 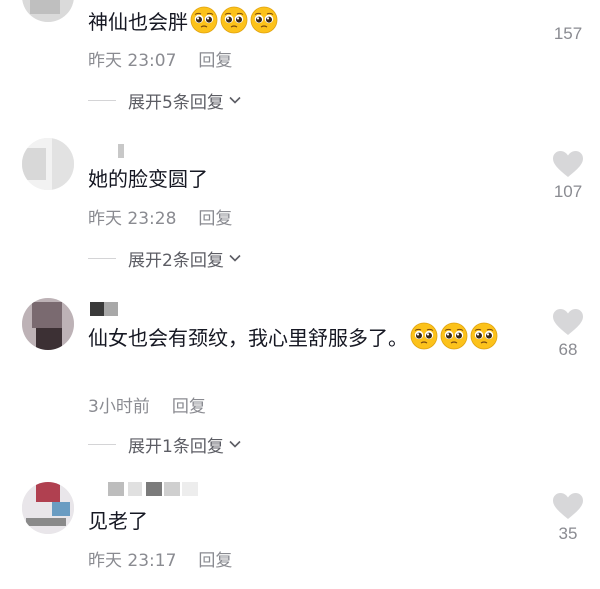 I want to click on expand-replies-label: 展开5条回复, so click(x=176, y=102).